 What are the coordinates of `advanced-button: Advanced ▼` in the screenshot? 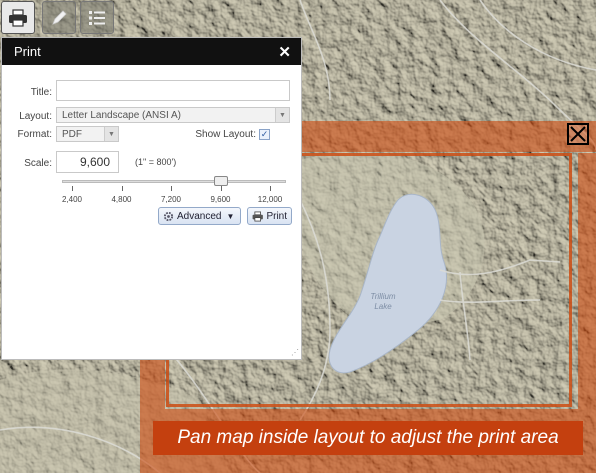 It's located at (199, 216).